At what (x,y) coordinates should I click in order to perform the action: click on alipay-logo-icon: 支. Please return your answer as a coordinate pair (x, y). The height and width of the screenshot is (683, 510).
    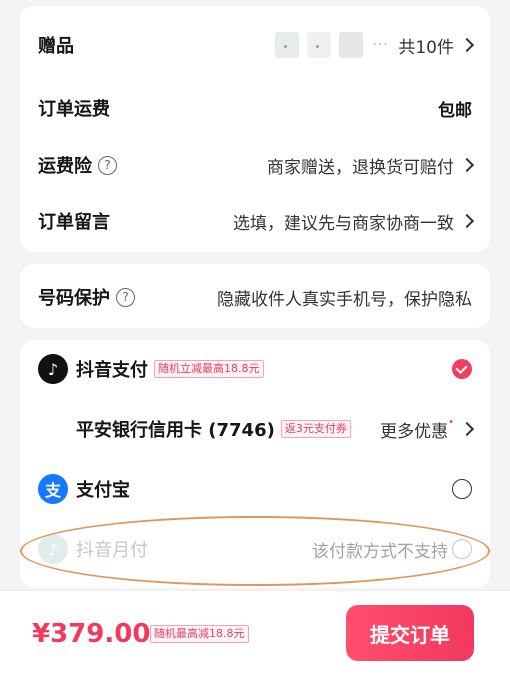
    Looking at the image, I should click on (53, 489).